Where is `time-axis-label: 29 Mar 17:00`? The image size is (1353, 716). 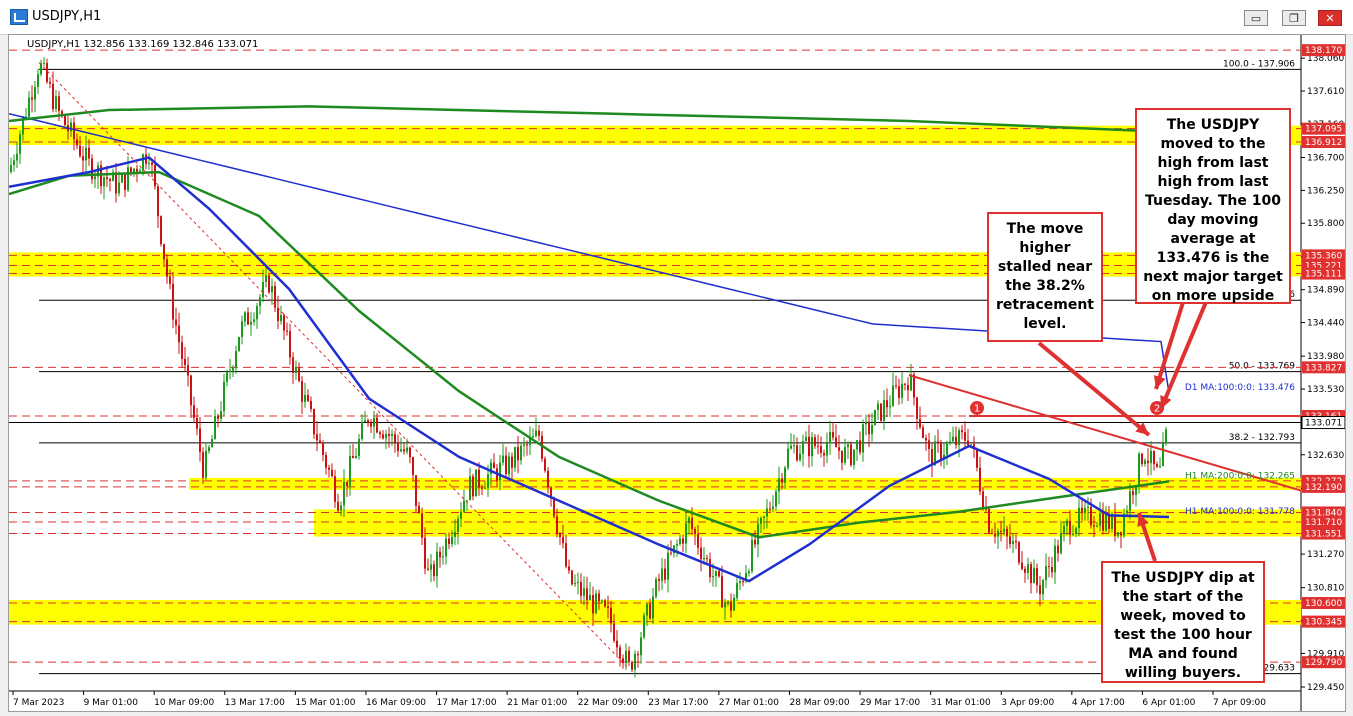 time-axis-label: 29 Mar 17:00 is located at coordinates (890, 703).